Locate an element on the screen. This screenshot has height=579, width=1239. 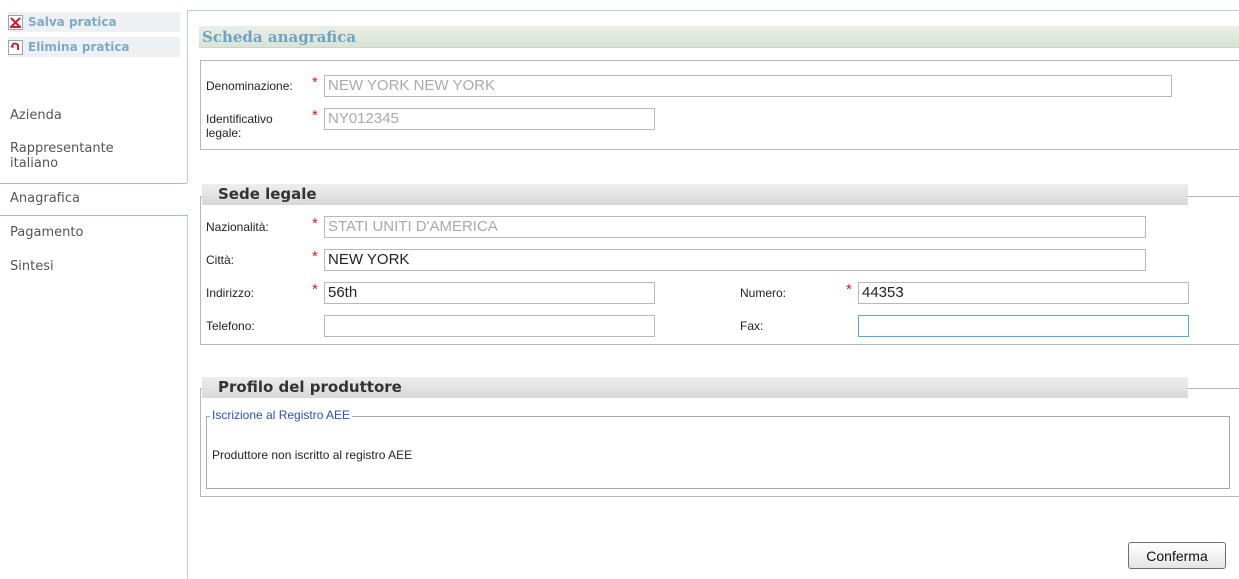
delete-practice-label: Elimina pratica is located at coordinates (79, 47).